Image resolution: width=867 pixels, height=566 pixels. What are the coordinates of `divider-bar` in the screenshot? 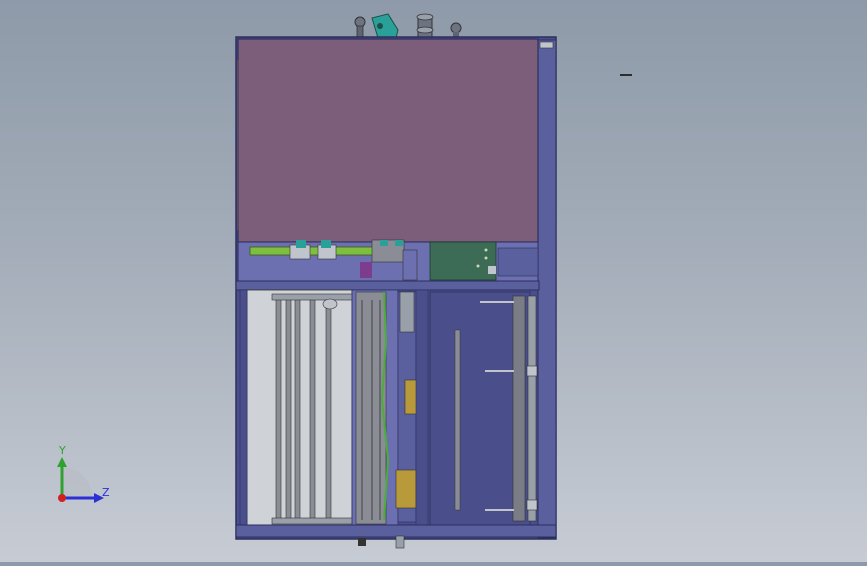 It's located at (387, 285).